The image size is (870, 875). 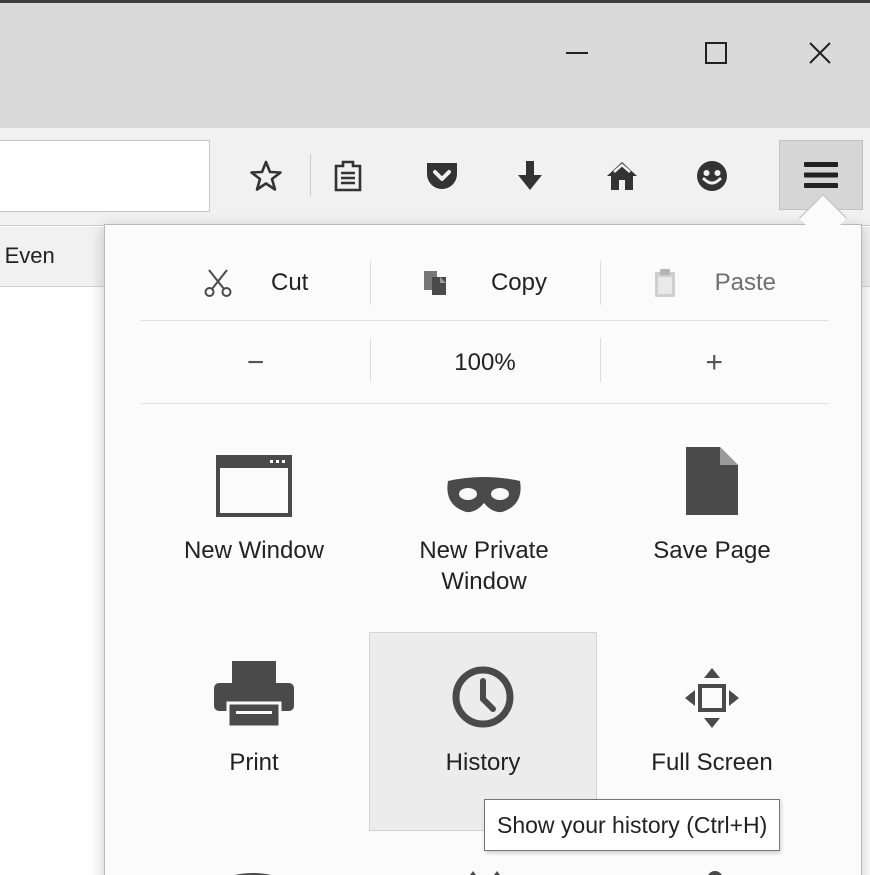 What do you see at coordinates (254, 681) in the screenshot?
I see `printer-icon` at bounding box center [254, 681].